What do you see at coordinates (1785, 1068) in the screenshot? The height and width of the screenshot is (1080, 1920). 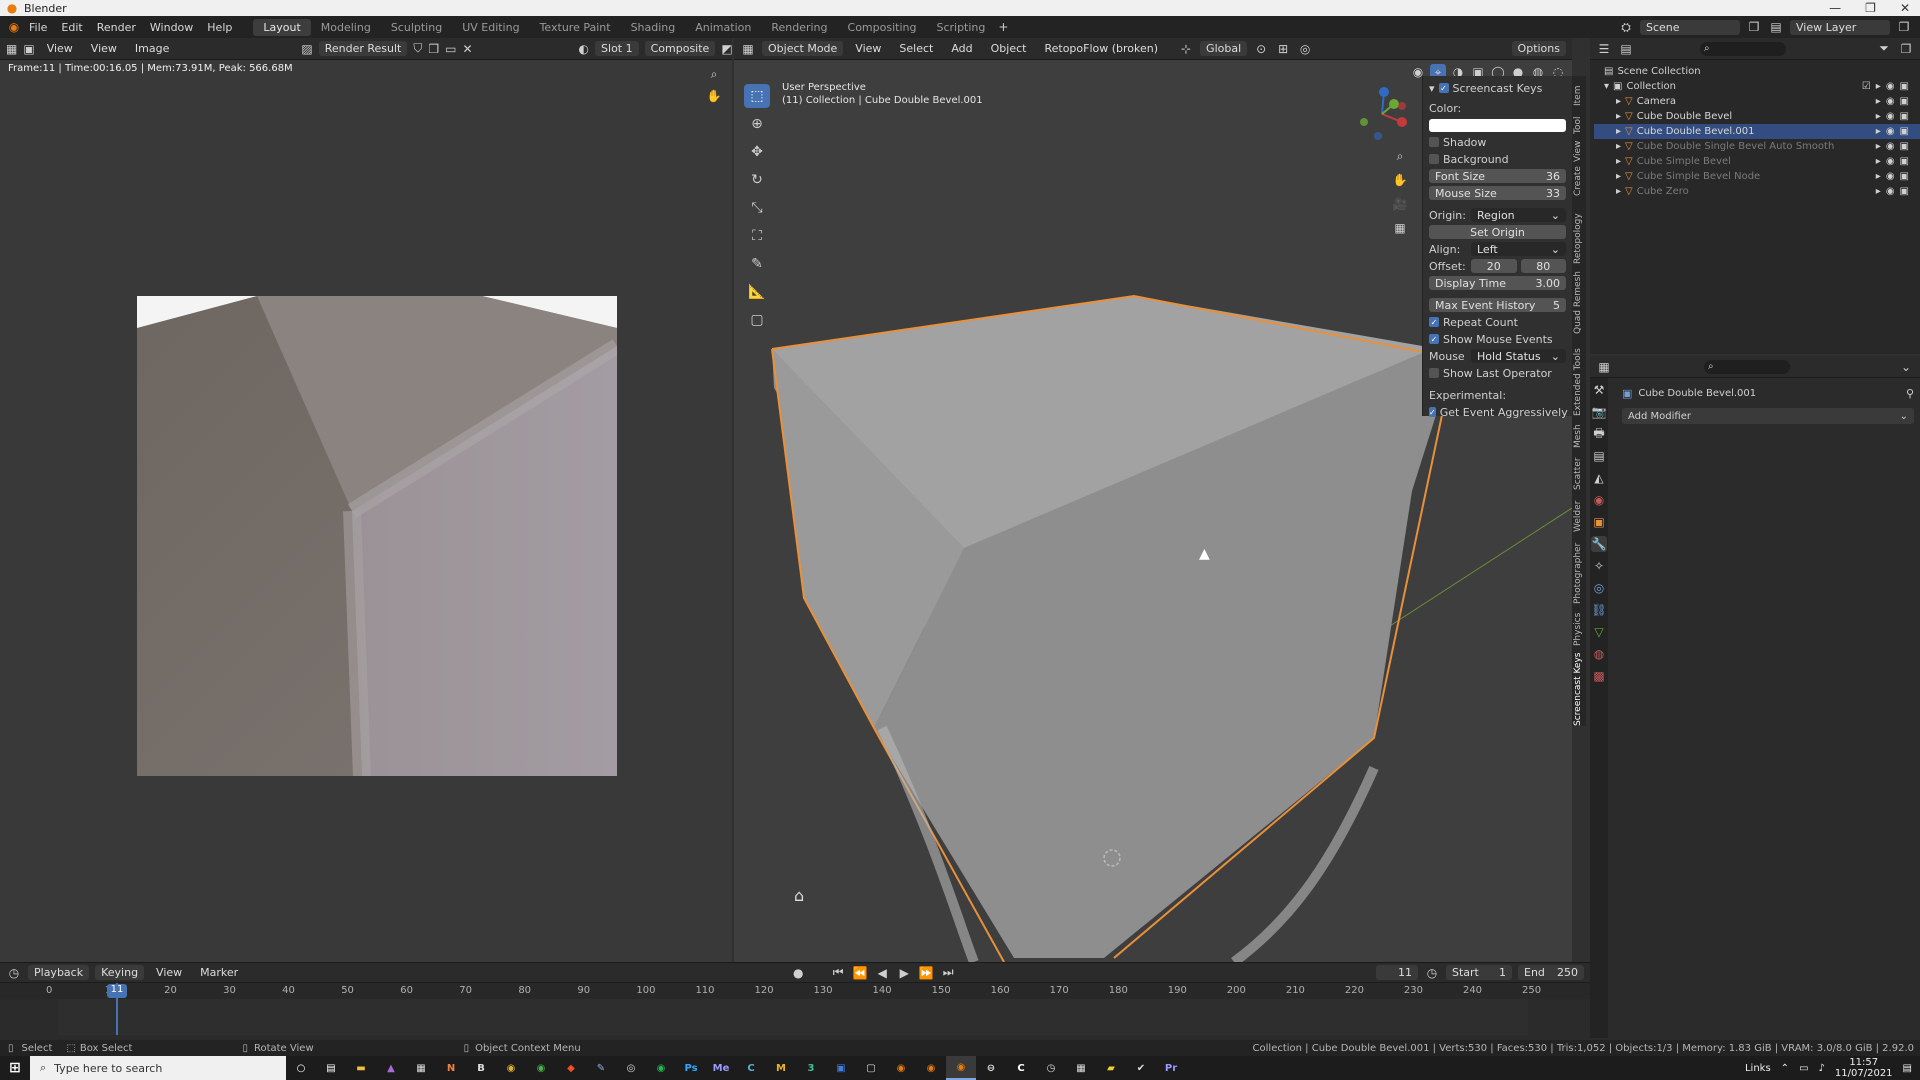 I see `tray-overflow-icon: ⌃` at bounding box center [1785, 1068].